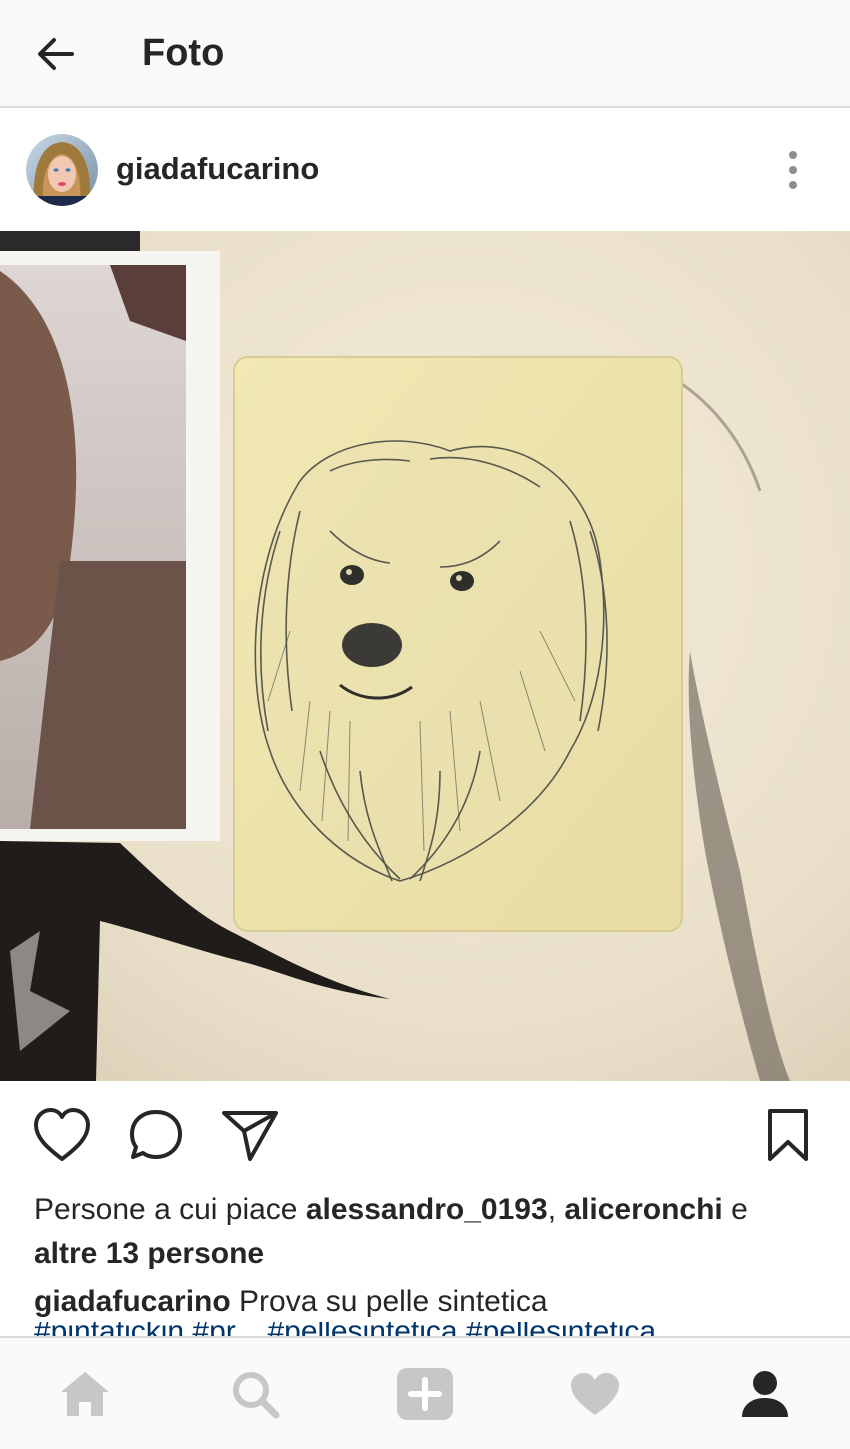 This screenshot has width=850, height=1449. I want to click on nav-profile, so click(765, 1394).